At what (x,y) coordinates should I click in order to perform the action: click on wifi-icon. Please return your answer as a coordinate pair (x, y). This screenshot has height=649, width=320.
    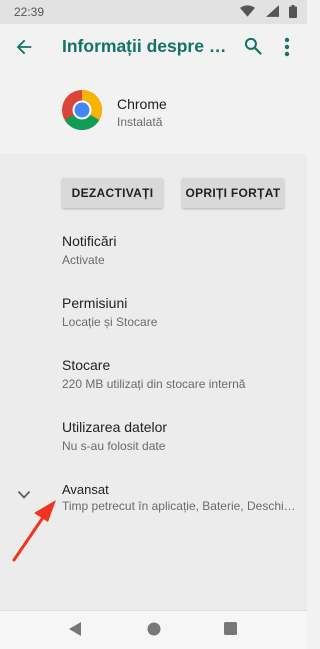
    Looking at the image, I should click on (248, 11).